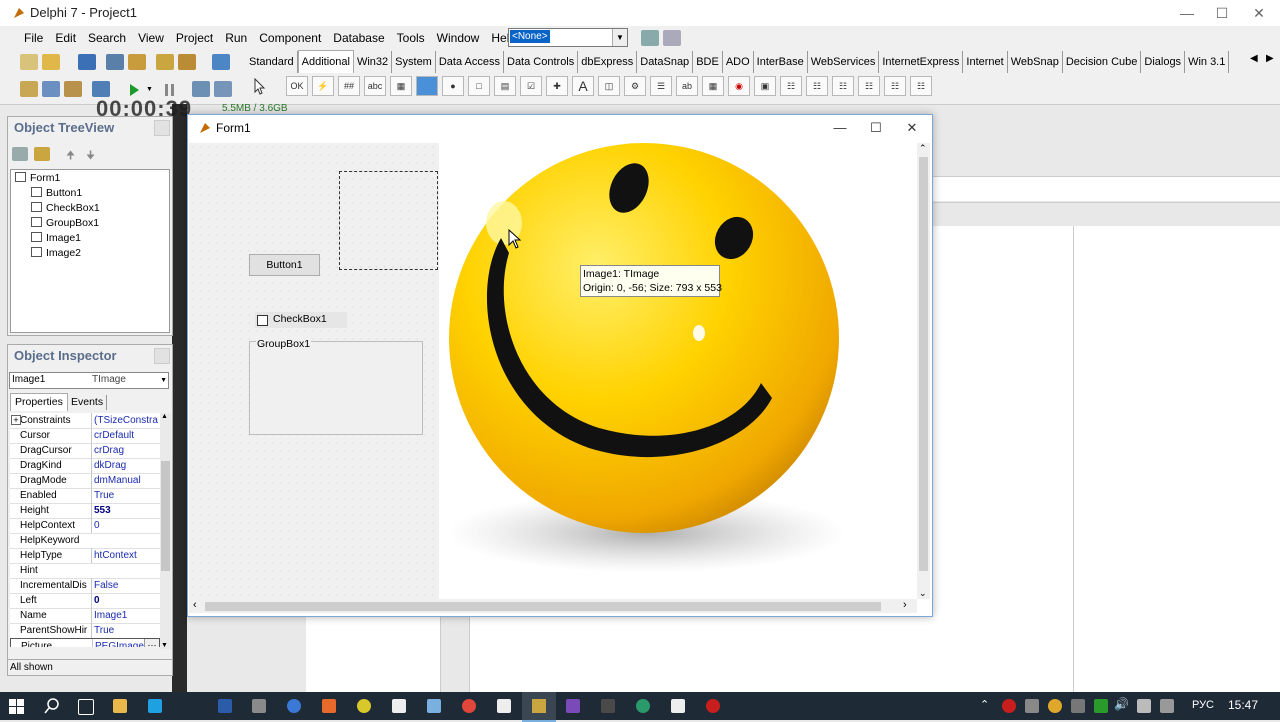 The width and height of the screenshot is (1280, 722). What do you see at coordinates (817, 86) in the screenshot?
I see `actiontoolbar-icon: ☷` at bounding box center [817, 86].